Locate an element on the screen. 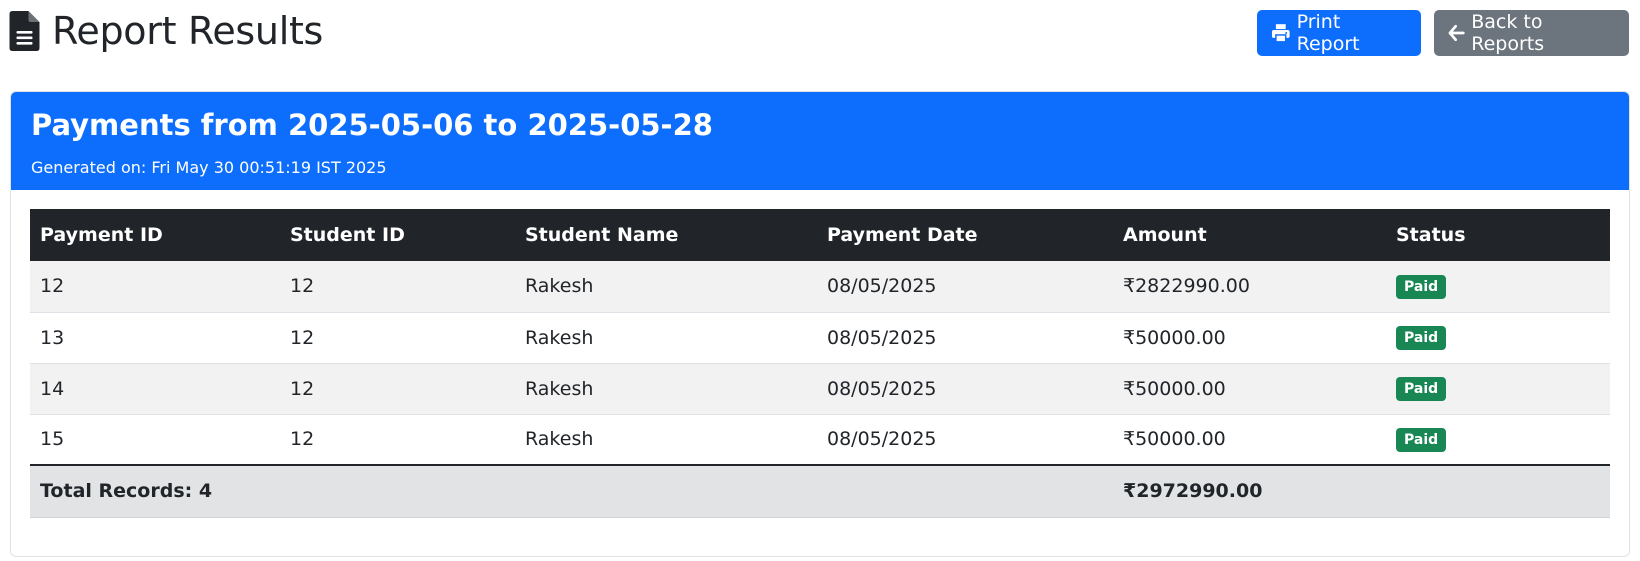 The width and height of the screenshot is (1640, 561). total-records: Total Records: 4 is located at coordinates (571, 491).